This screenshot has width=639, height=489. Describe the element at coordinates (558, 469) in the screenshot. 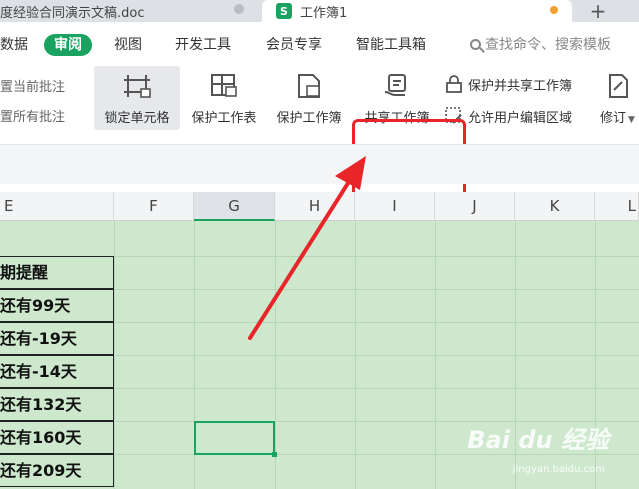

I see `baidu-watermark-url: jingyan.baidu.com` at that location.